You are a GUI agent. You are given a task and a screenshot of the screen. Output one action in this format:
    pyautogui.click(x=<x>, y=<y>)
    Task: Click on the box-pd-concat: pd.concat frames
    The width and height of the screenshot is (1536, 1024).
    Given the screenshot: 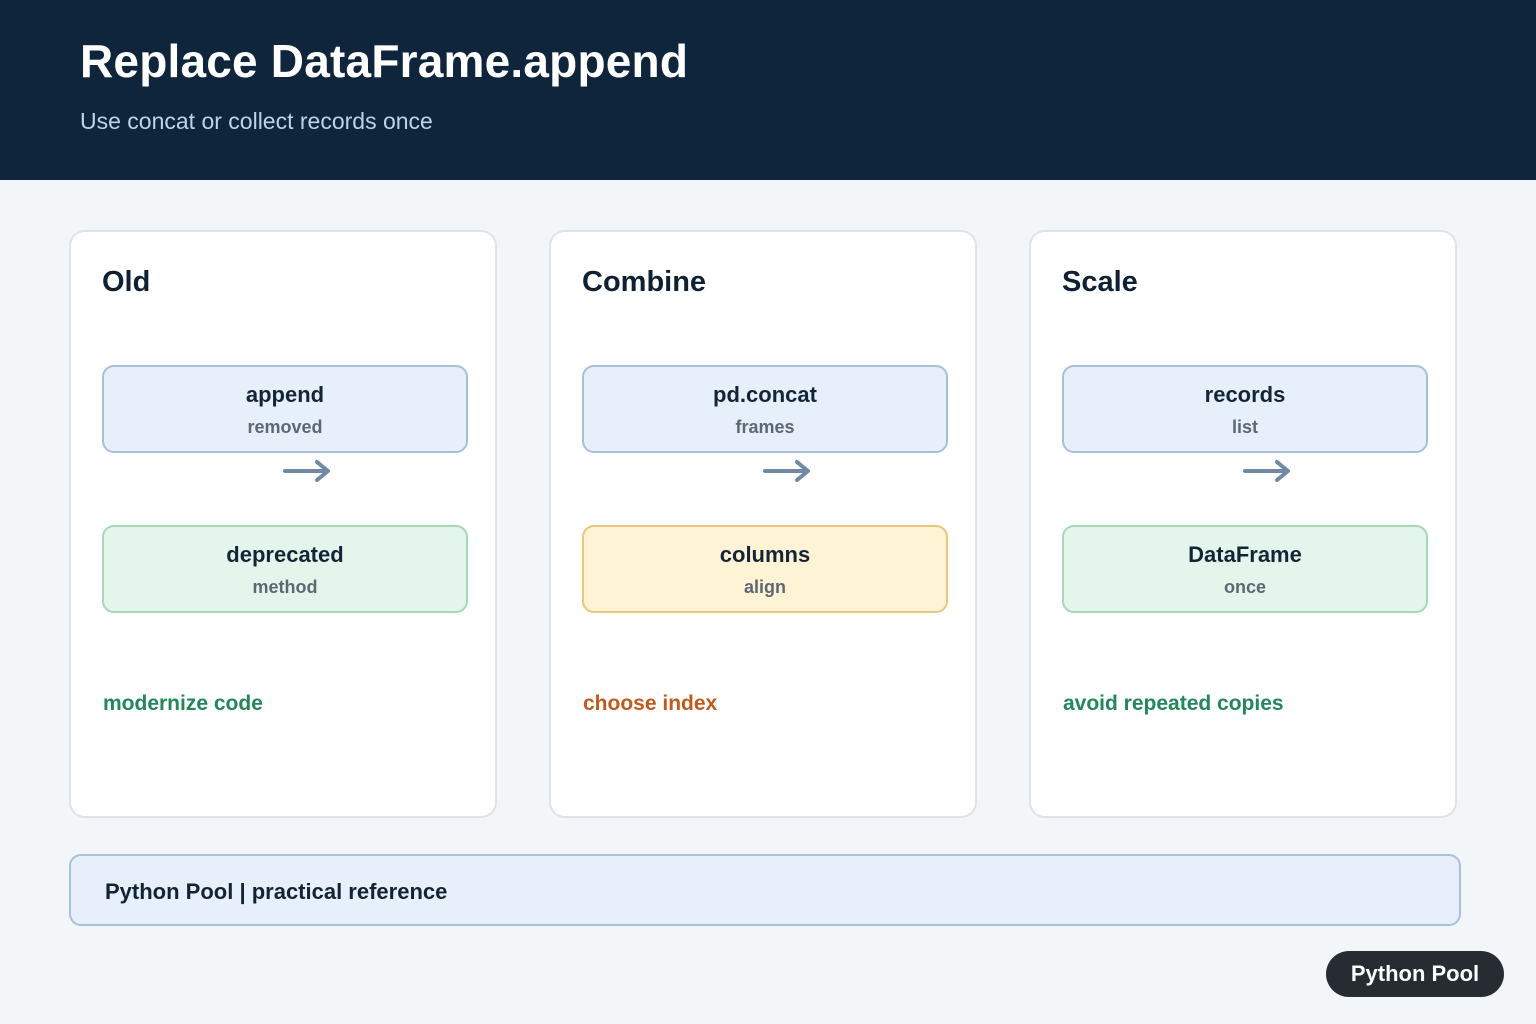 What is the action you would take?
    pyautogui.click(x=765, y=409)
    